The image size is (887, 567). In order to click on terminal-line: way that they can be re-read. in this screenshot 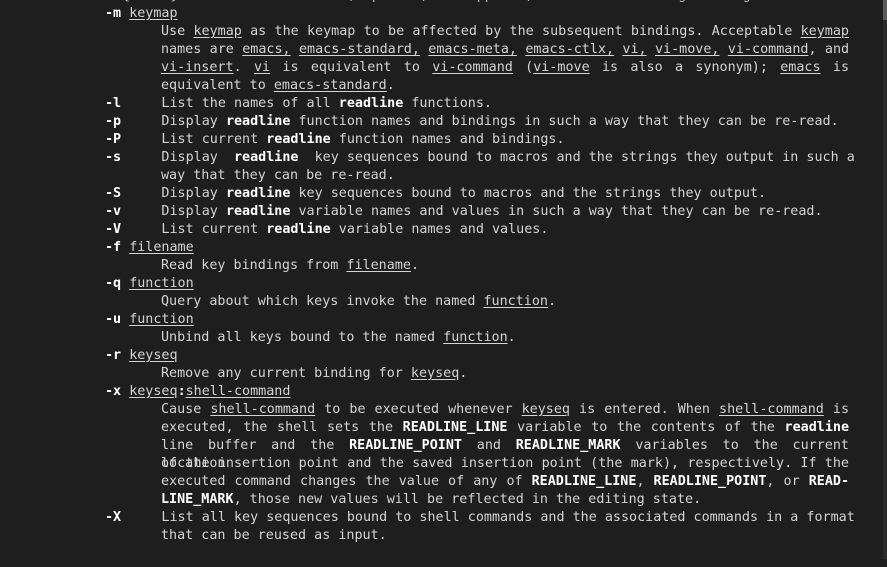, I will do `click(278, 176)`.